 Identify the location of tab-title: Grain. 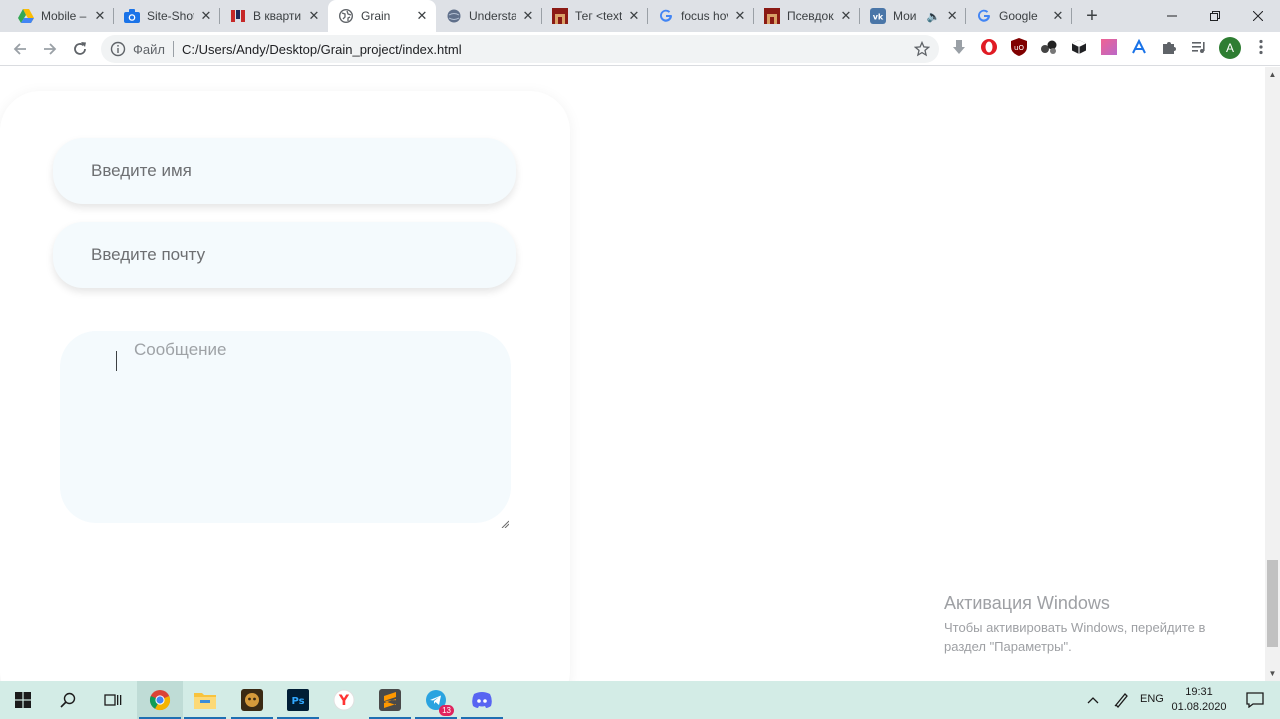
(376, 16).